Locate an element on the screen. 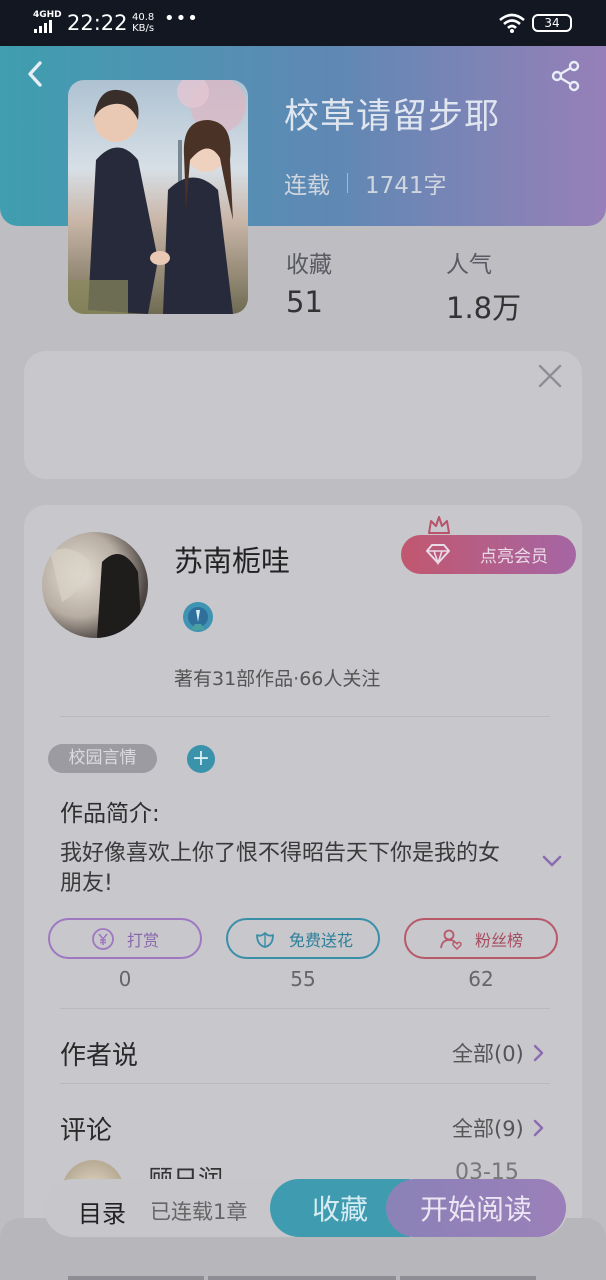 The width and height of the screenshot is (606, 1280). comments-all-label: 全部(9) is located at coordinates (488, 1129).